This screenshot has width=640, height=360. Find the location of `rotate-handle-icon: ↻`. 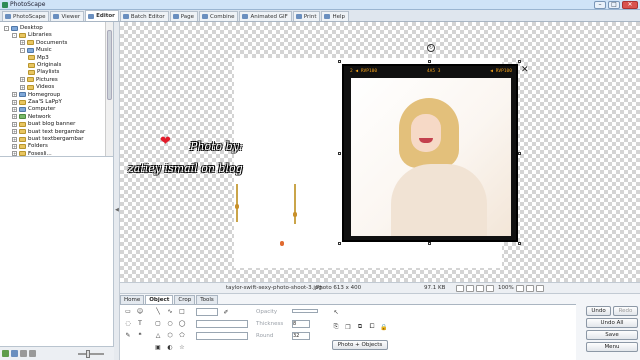

rotate-handle-icon: ↻ is located at coordinates (431, 48).